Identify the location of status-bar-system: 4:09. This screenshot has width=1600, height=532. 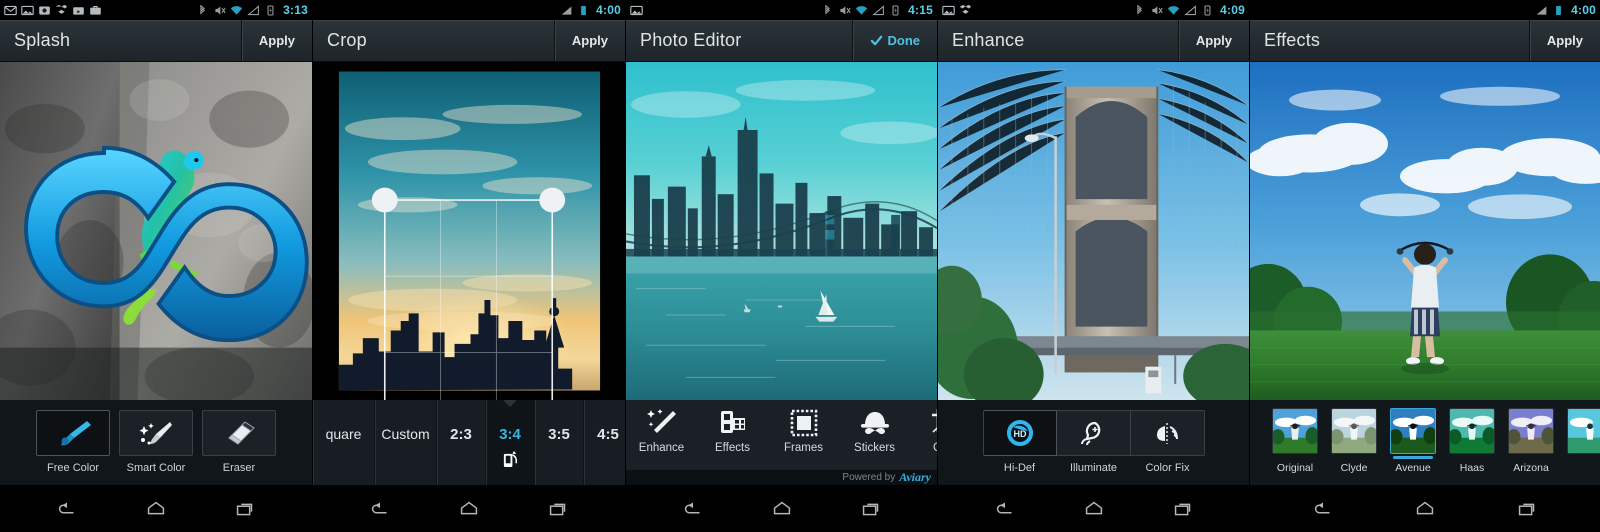
(1189, 10).